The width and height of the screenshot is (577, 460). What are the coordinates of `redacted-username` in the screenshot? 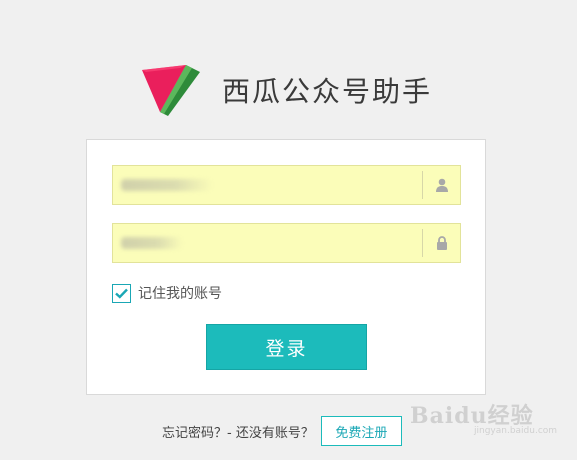 It's located at (167, 185).